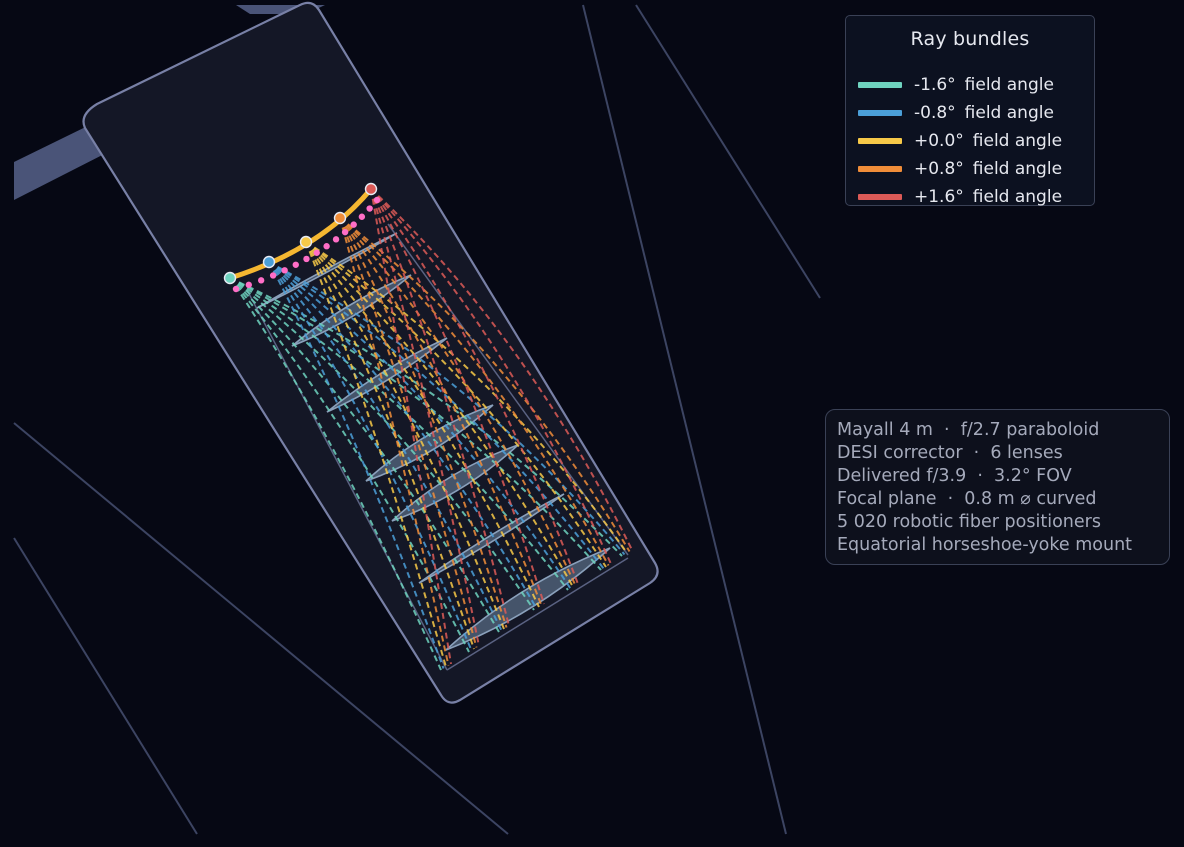 Image resolution: width=1184 pixels, height=847 pixels. Describe the element at coordinates (967, 499) in the screenshot. I see `info-line: Focal plane · 0.8 m ⌀ curved` at that location.